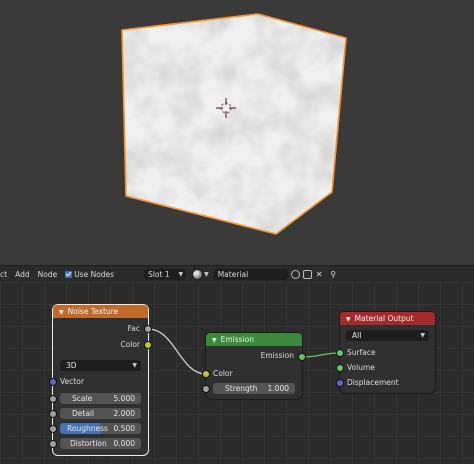 Image resolution: width=474 pixels, height=464 pixels. I want to click on detail-label: Detail, so click(83, 413).